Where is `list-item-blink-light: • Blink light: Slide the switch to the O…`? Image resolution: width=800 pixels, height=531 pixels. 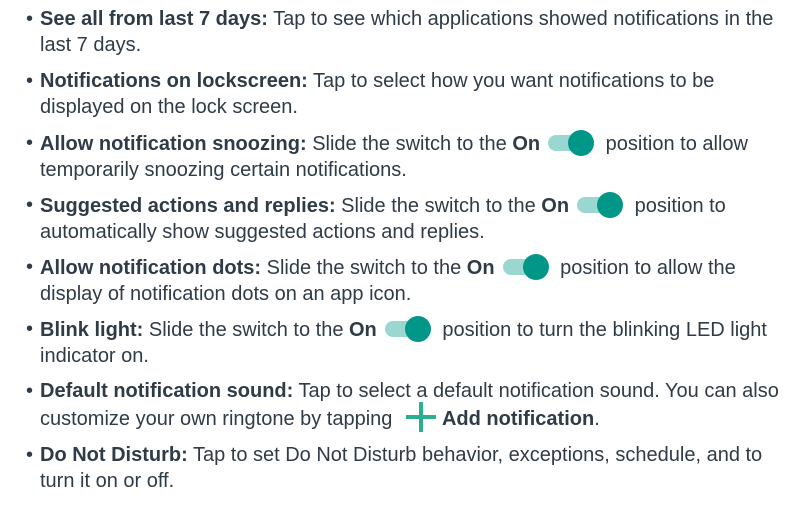
list-item-blink-light: • Blink light: Slide the switch to the O… is located at coordinates (411, 342).